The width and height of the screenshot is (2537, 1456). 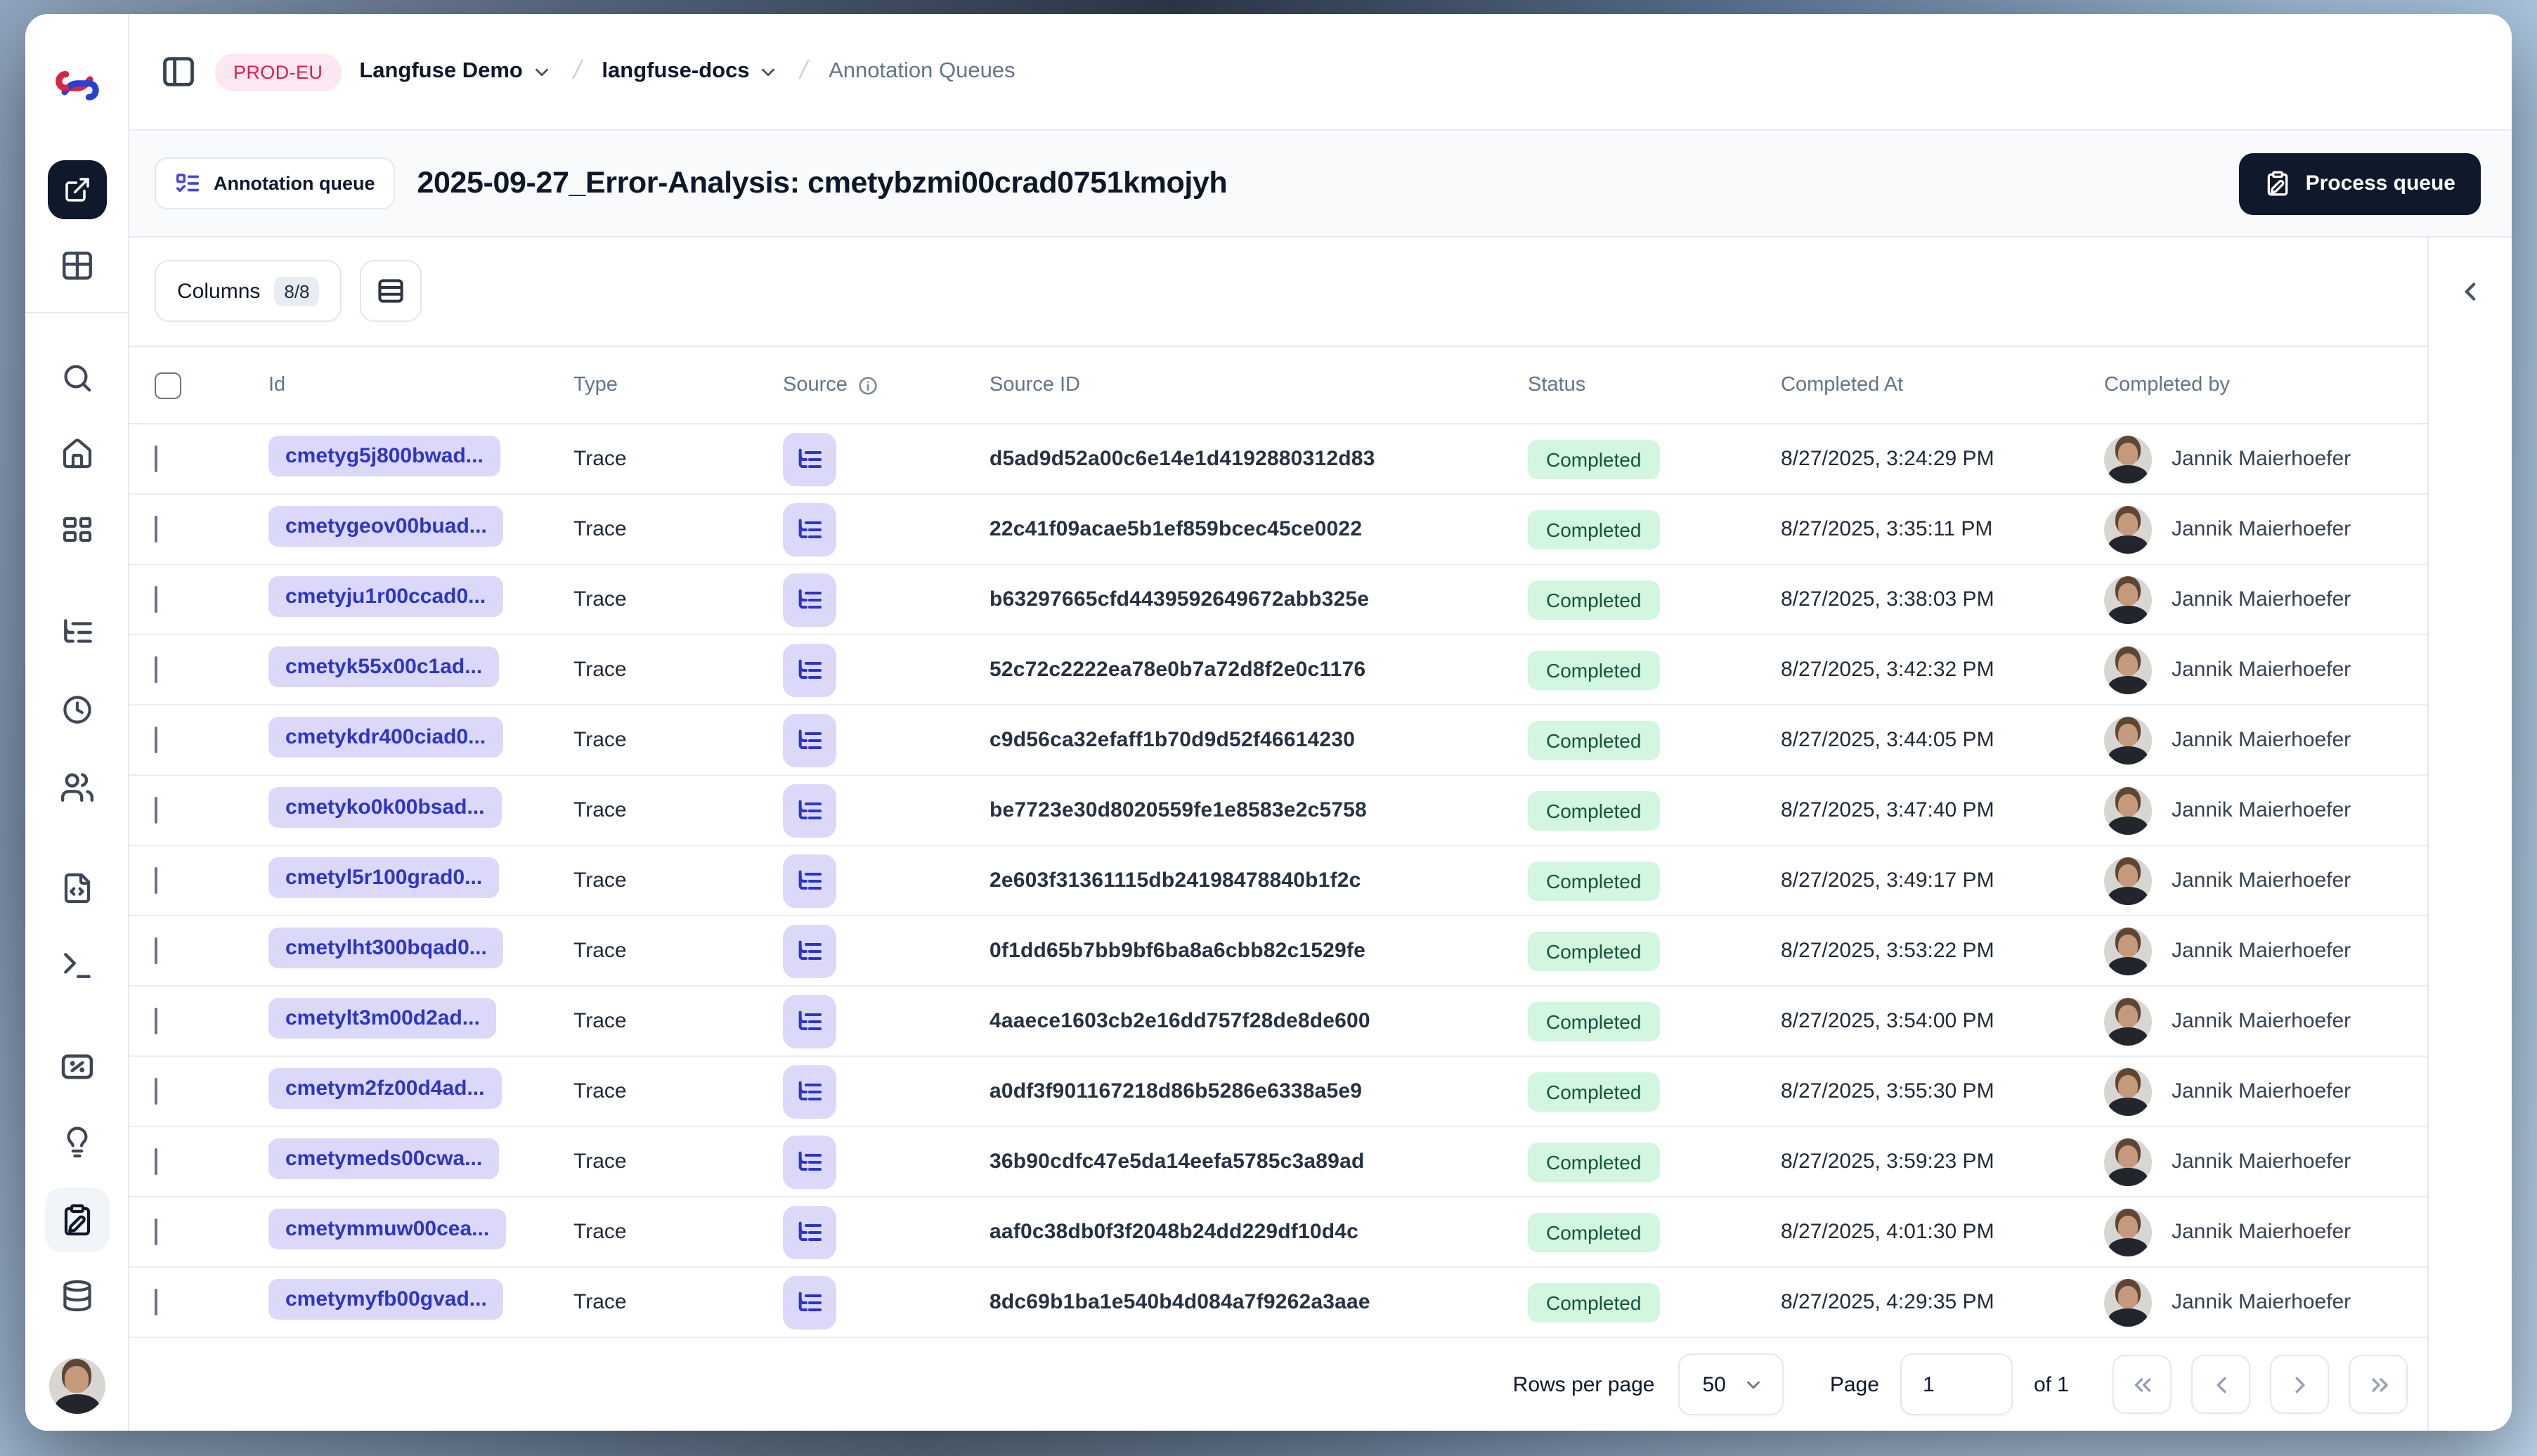 I want to click on process-queue-button: Process queue, so click(x=2360, y=183).